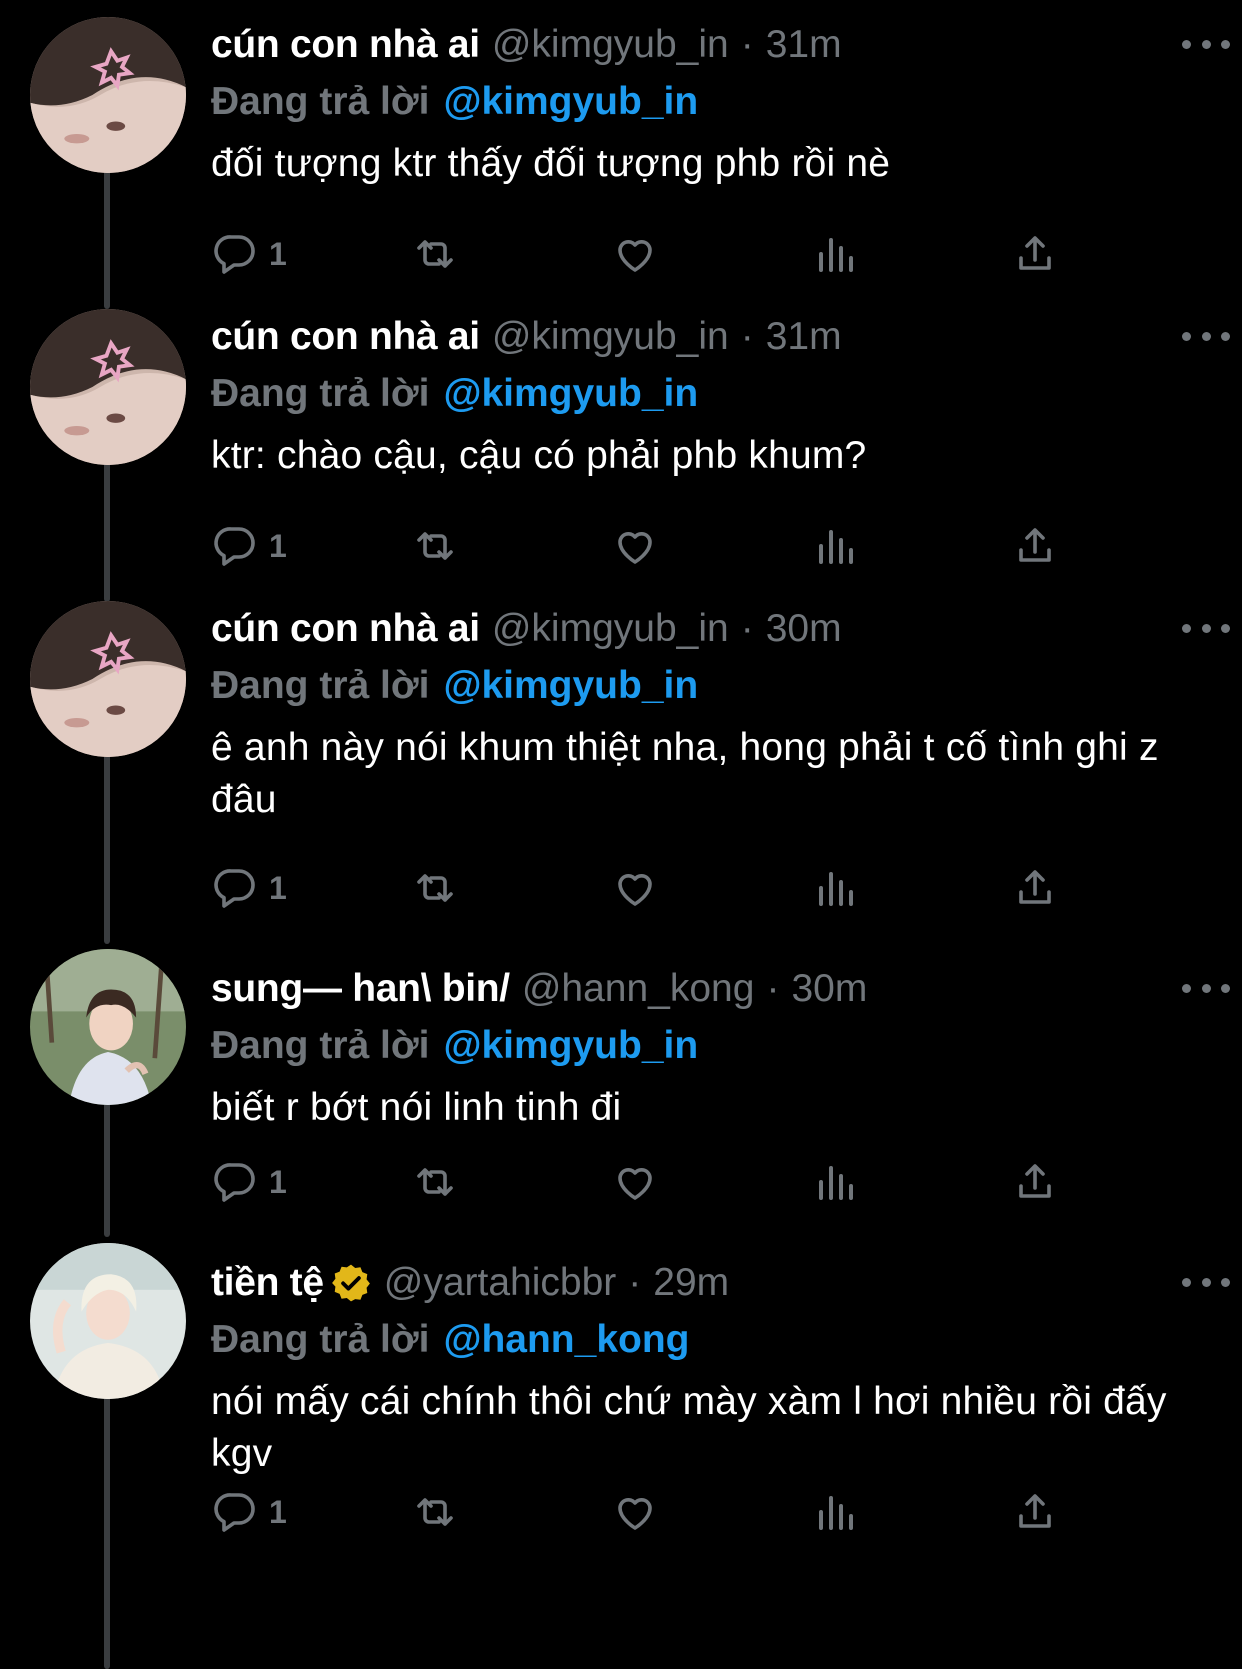 This screenshot has width=1242, height=1669. I want to click on tweet-text: biết r bớt nói linh tinh đi, so click(416, 1107).